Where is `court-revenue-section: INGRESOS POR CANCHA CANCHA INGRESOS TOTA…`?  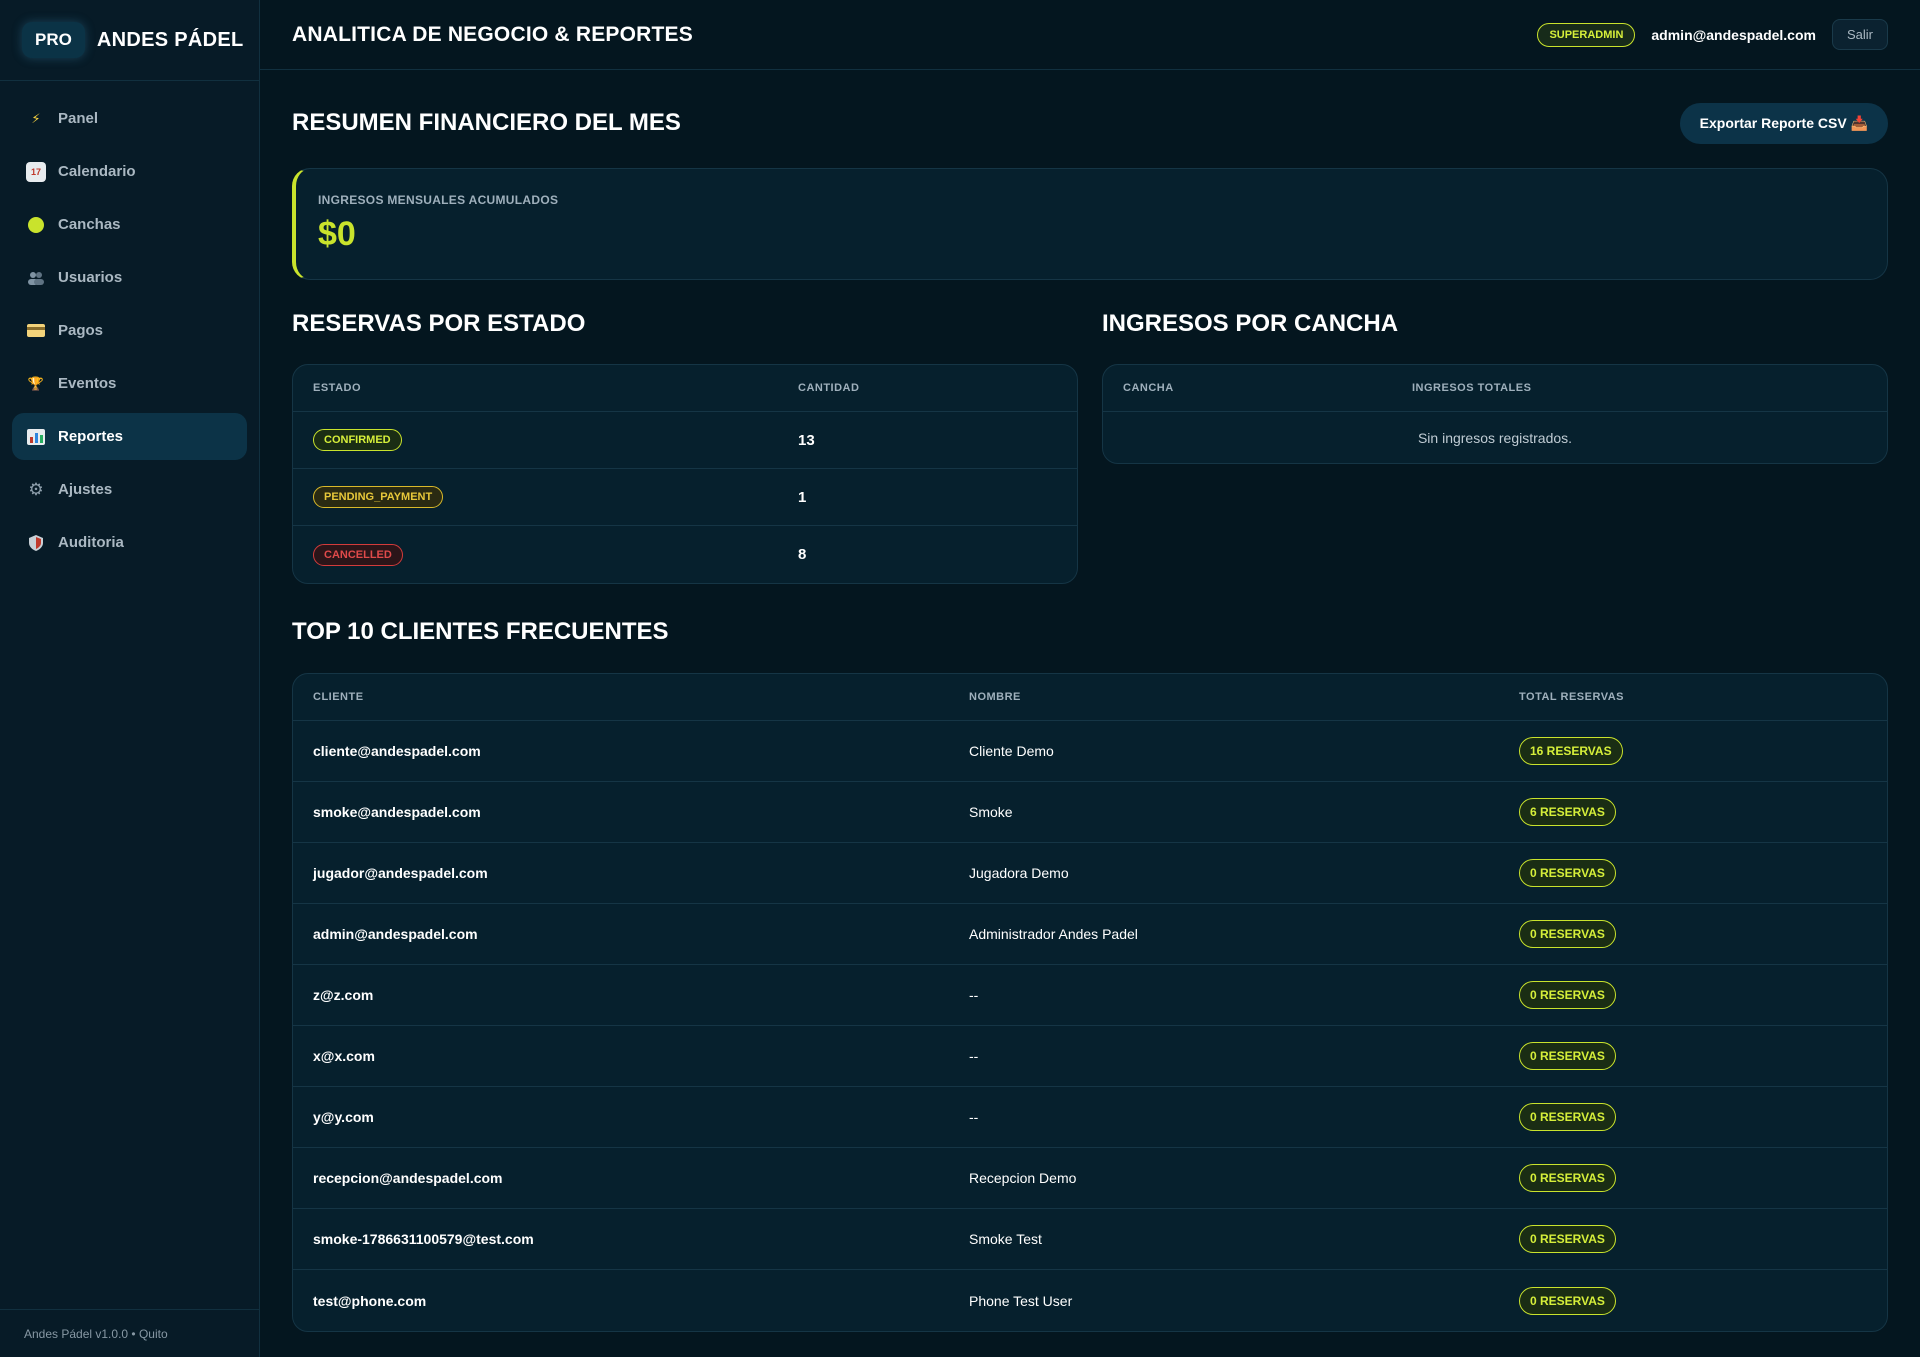 court-revenue-section: INGRESOS POR CANCHA CANCHA INGRESOS TOTA… is located at coordinates (1495, 446).